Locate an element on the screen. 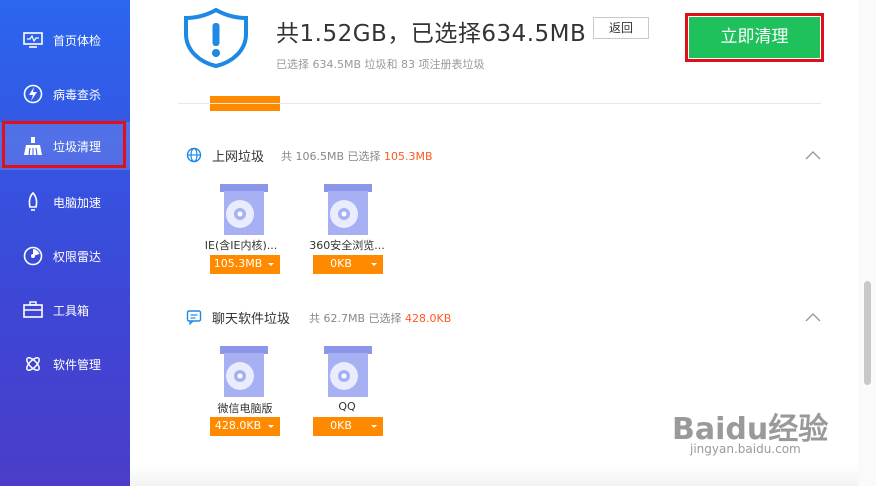 This screenshot has height=486, width=877. sidebar-item-label: 权限雷达 is located at coordinates (77, 257).